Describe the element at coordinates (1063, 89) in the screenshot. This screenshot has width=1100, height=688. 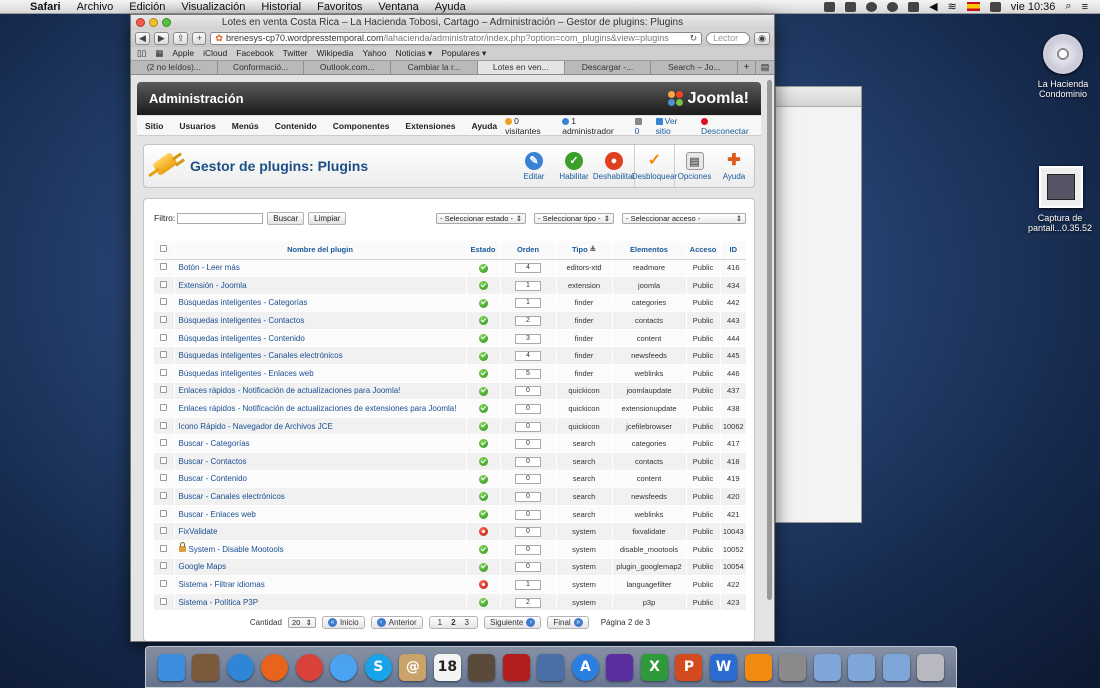
I see `desktop-icon-label: La Hacienda Condominio` at that location.